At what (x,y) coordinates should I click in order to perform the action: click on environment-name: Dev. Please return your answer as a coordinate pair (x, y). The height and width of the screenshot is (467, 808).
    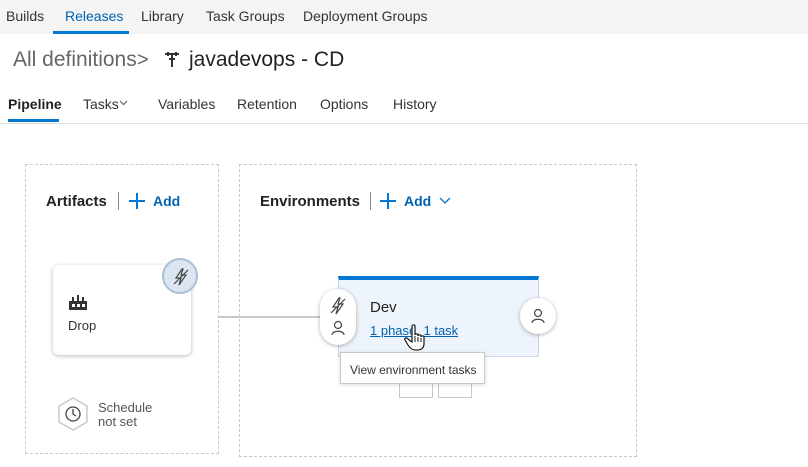
    Looking at the image, I should click on (383, 307).